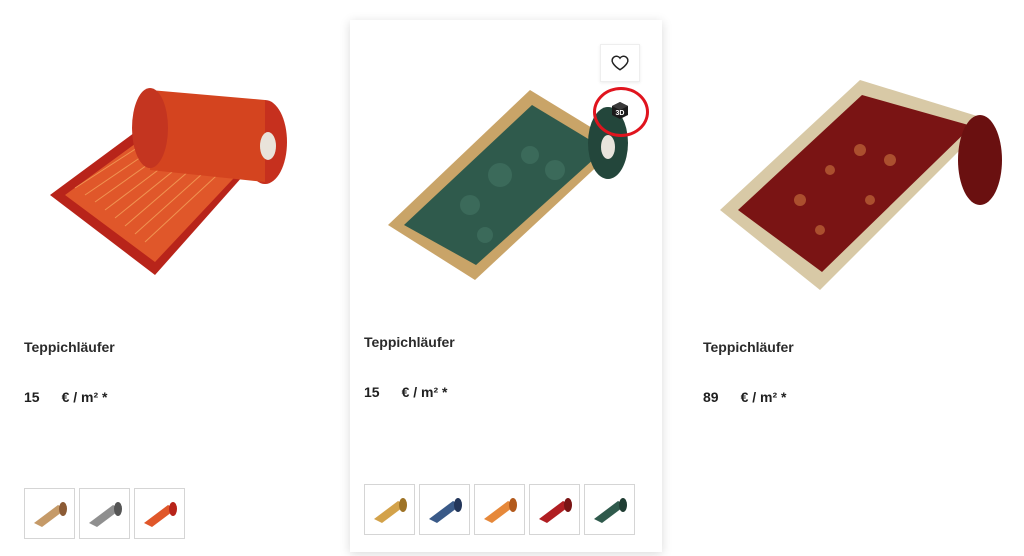 The height and width of the screenshot is (556, 1024). What do you see at coordinates (444, 509) in the screenshot?
I see `swatch-blue-runner` at bounding box center [444, 509].